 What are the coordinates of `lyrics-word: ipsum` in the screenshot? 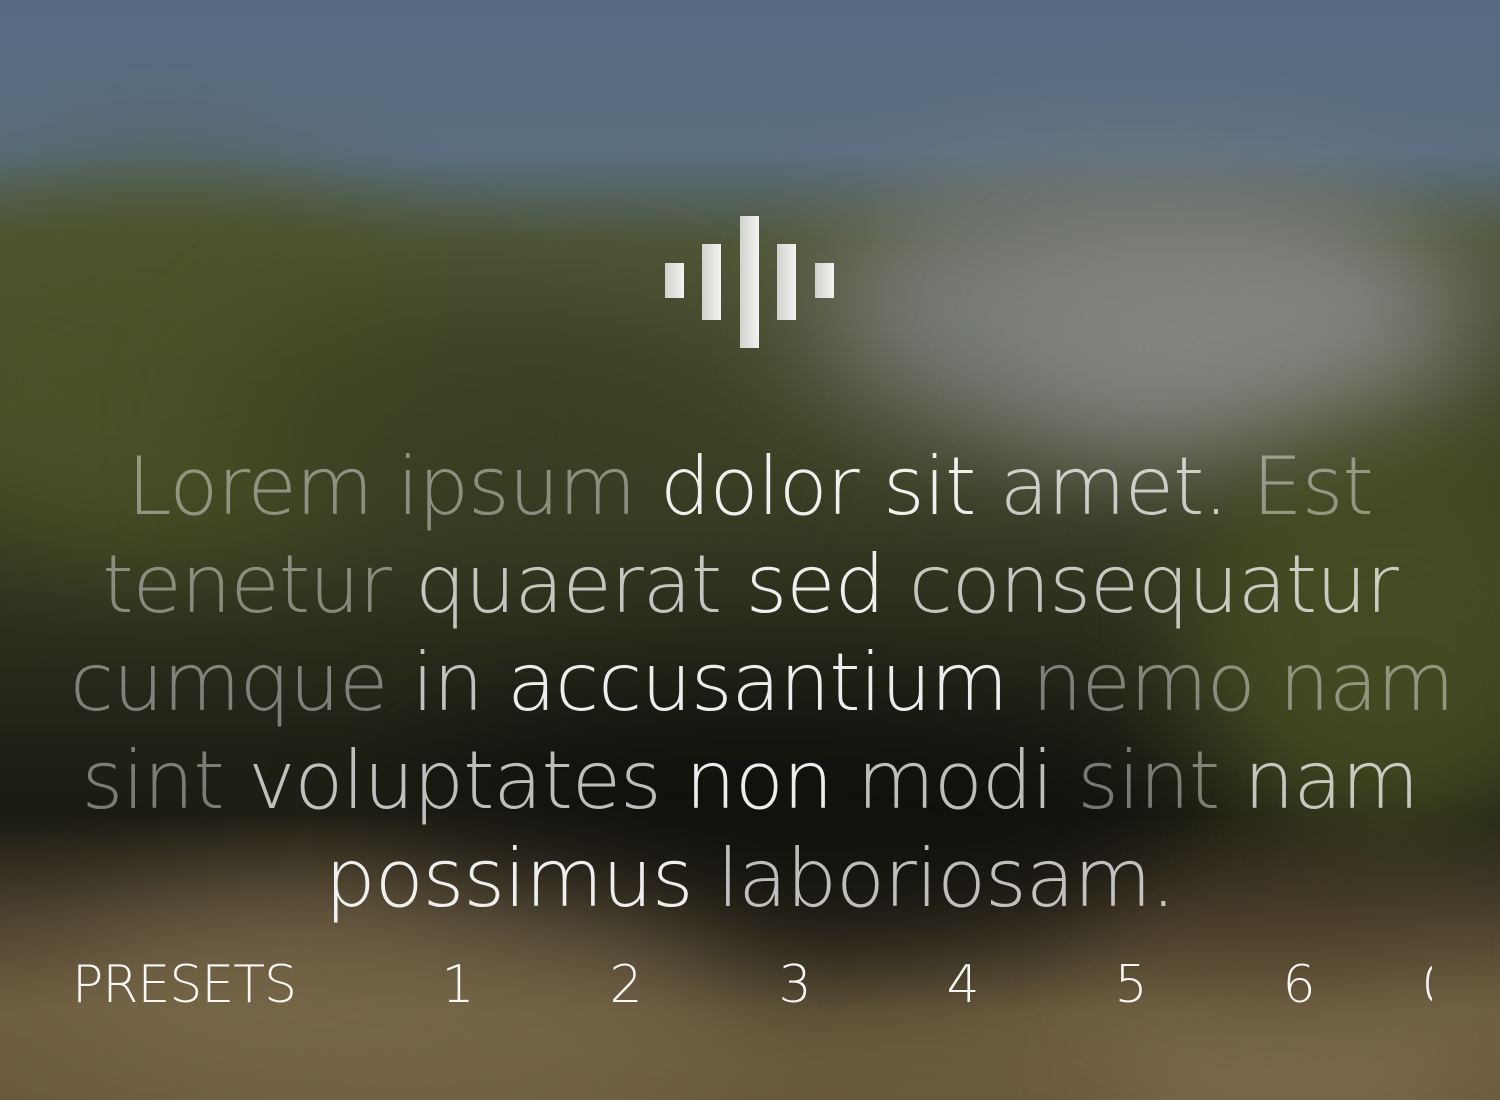 It's located at (516, 486).